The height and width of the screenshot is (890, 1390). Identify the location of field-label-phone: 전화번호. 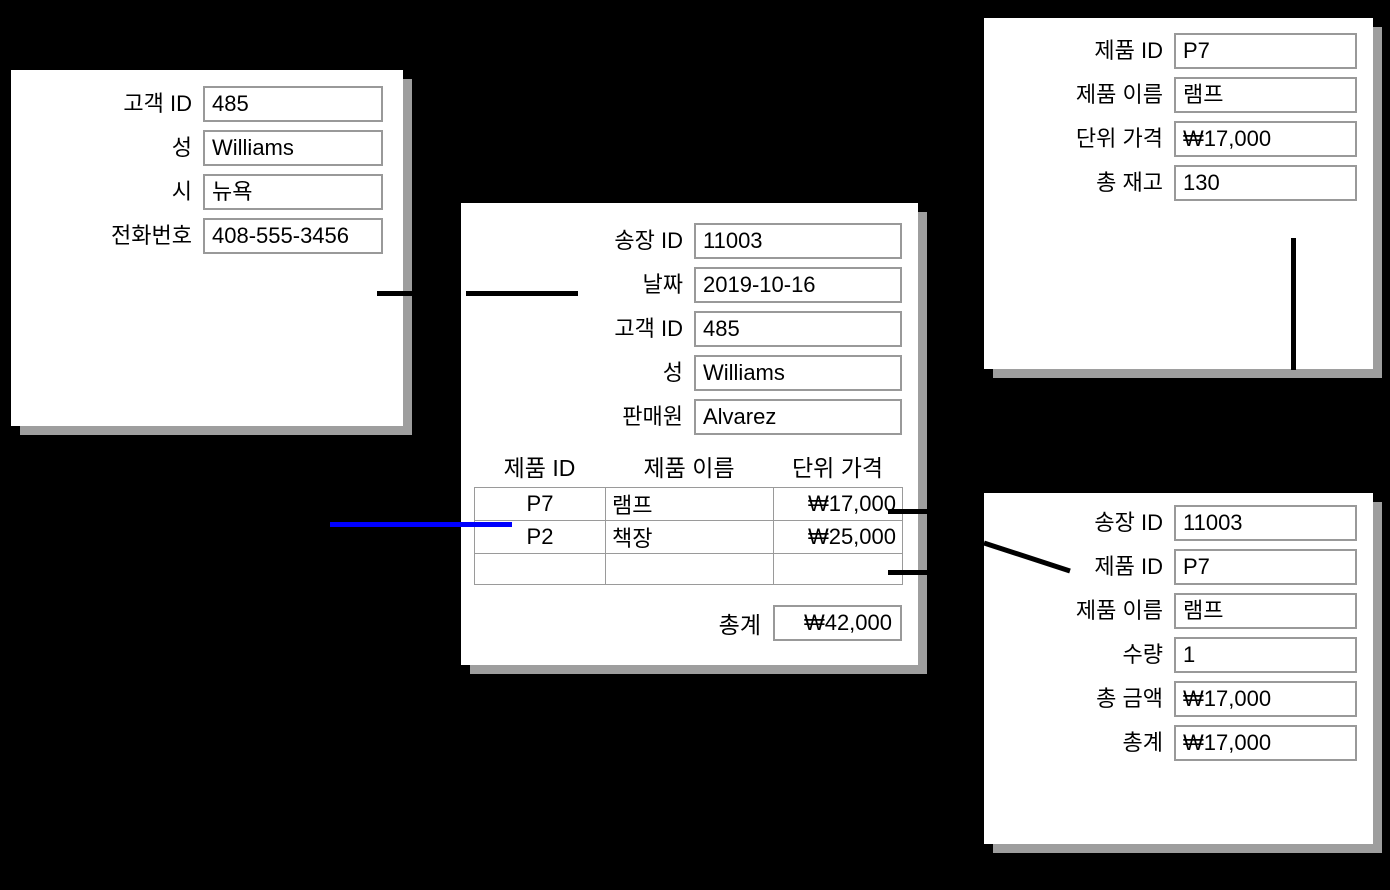
(151, 235).